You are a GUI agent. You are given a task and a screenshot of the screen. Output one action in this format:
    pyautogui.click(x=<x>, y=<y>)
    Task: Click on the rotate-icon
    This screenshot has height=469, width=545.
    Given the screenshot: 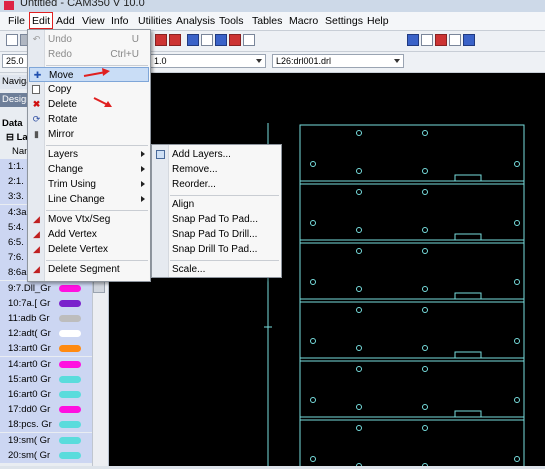 What is the action you would take?
    pyautogui.click(x=455, y=40)
    